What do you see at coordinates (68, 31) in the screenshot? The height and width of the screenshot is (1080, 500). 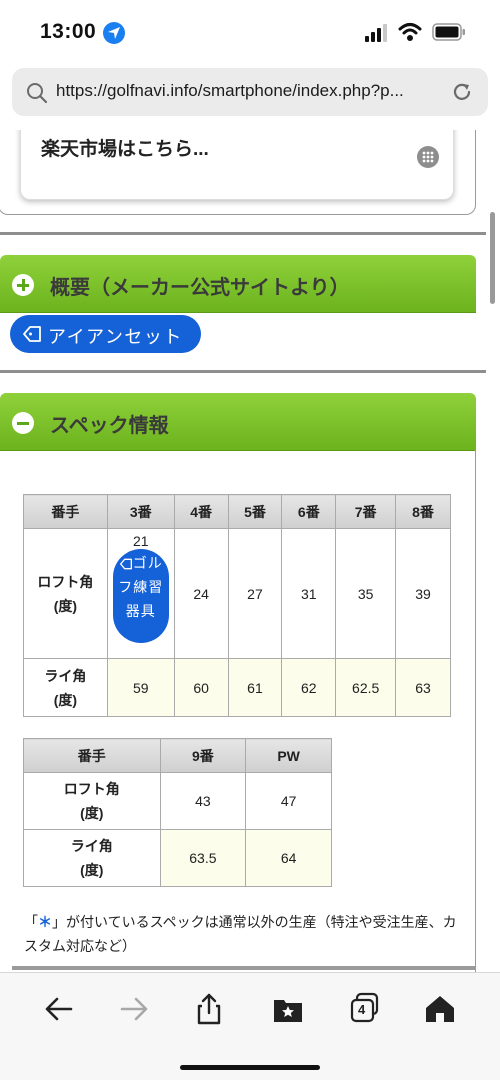 I see `status-time: 13:00` at bounding box center [68, 31].